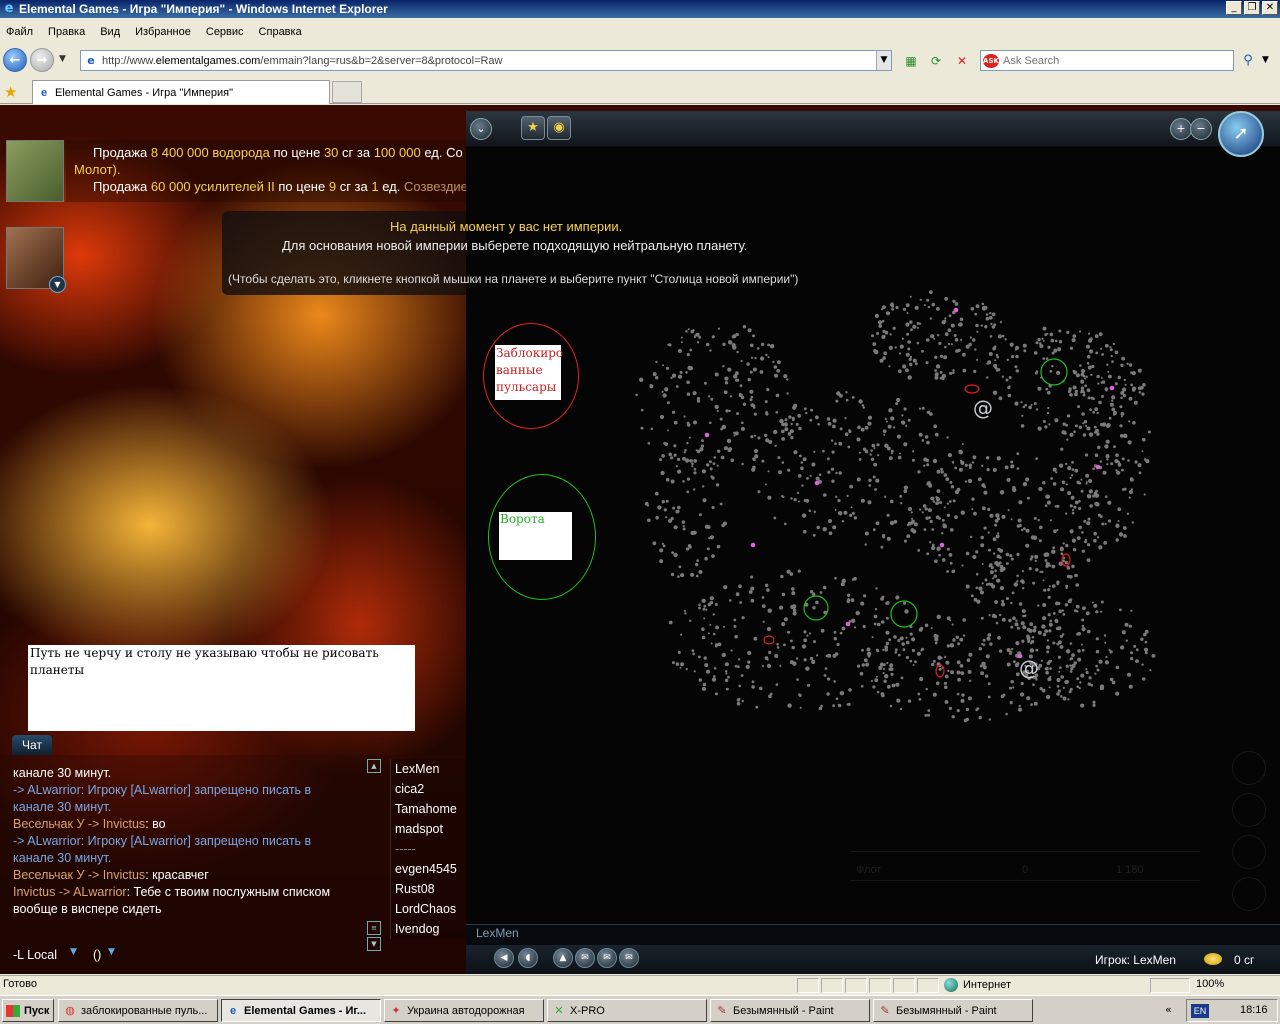 This screenshot has width=1280, height=1024. Describe the element at coordinates (19, 32) in the screenshot. I see `menu-file: Файл` at that location.